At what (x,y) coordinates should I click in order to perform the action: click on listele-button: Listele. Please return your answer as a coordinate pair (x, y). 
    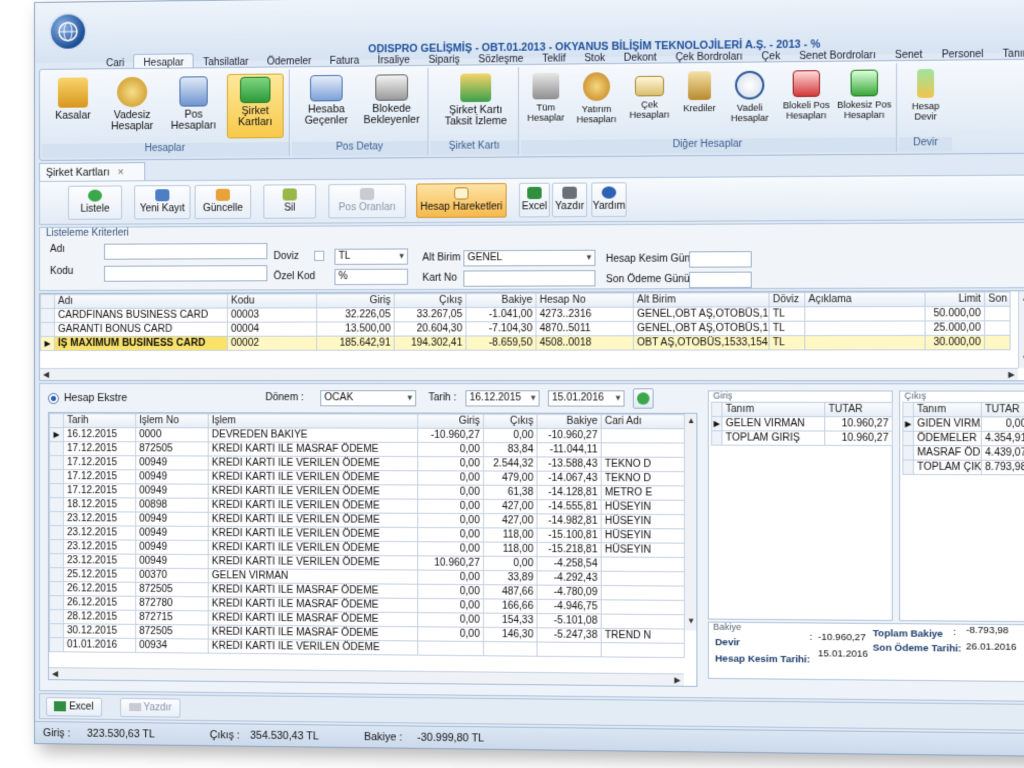
    Looking at the image, I should click on (95, 202).